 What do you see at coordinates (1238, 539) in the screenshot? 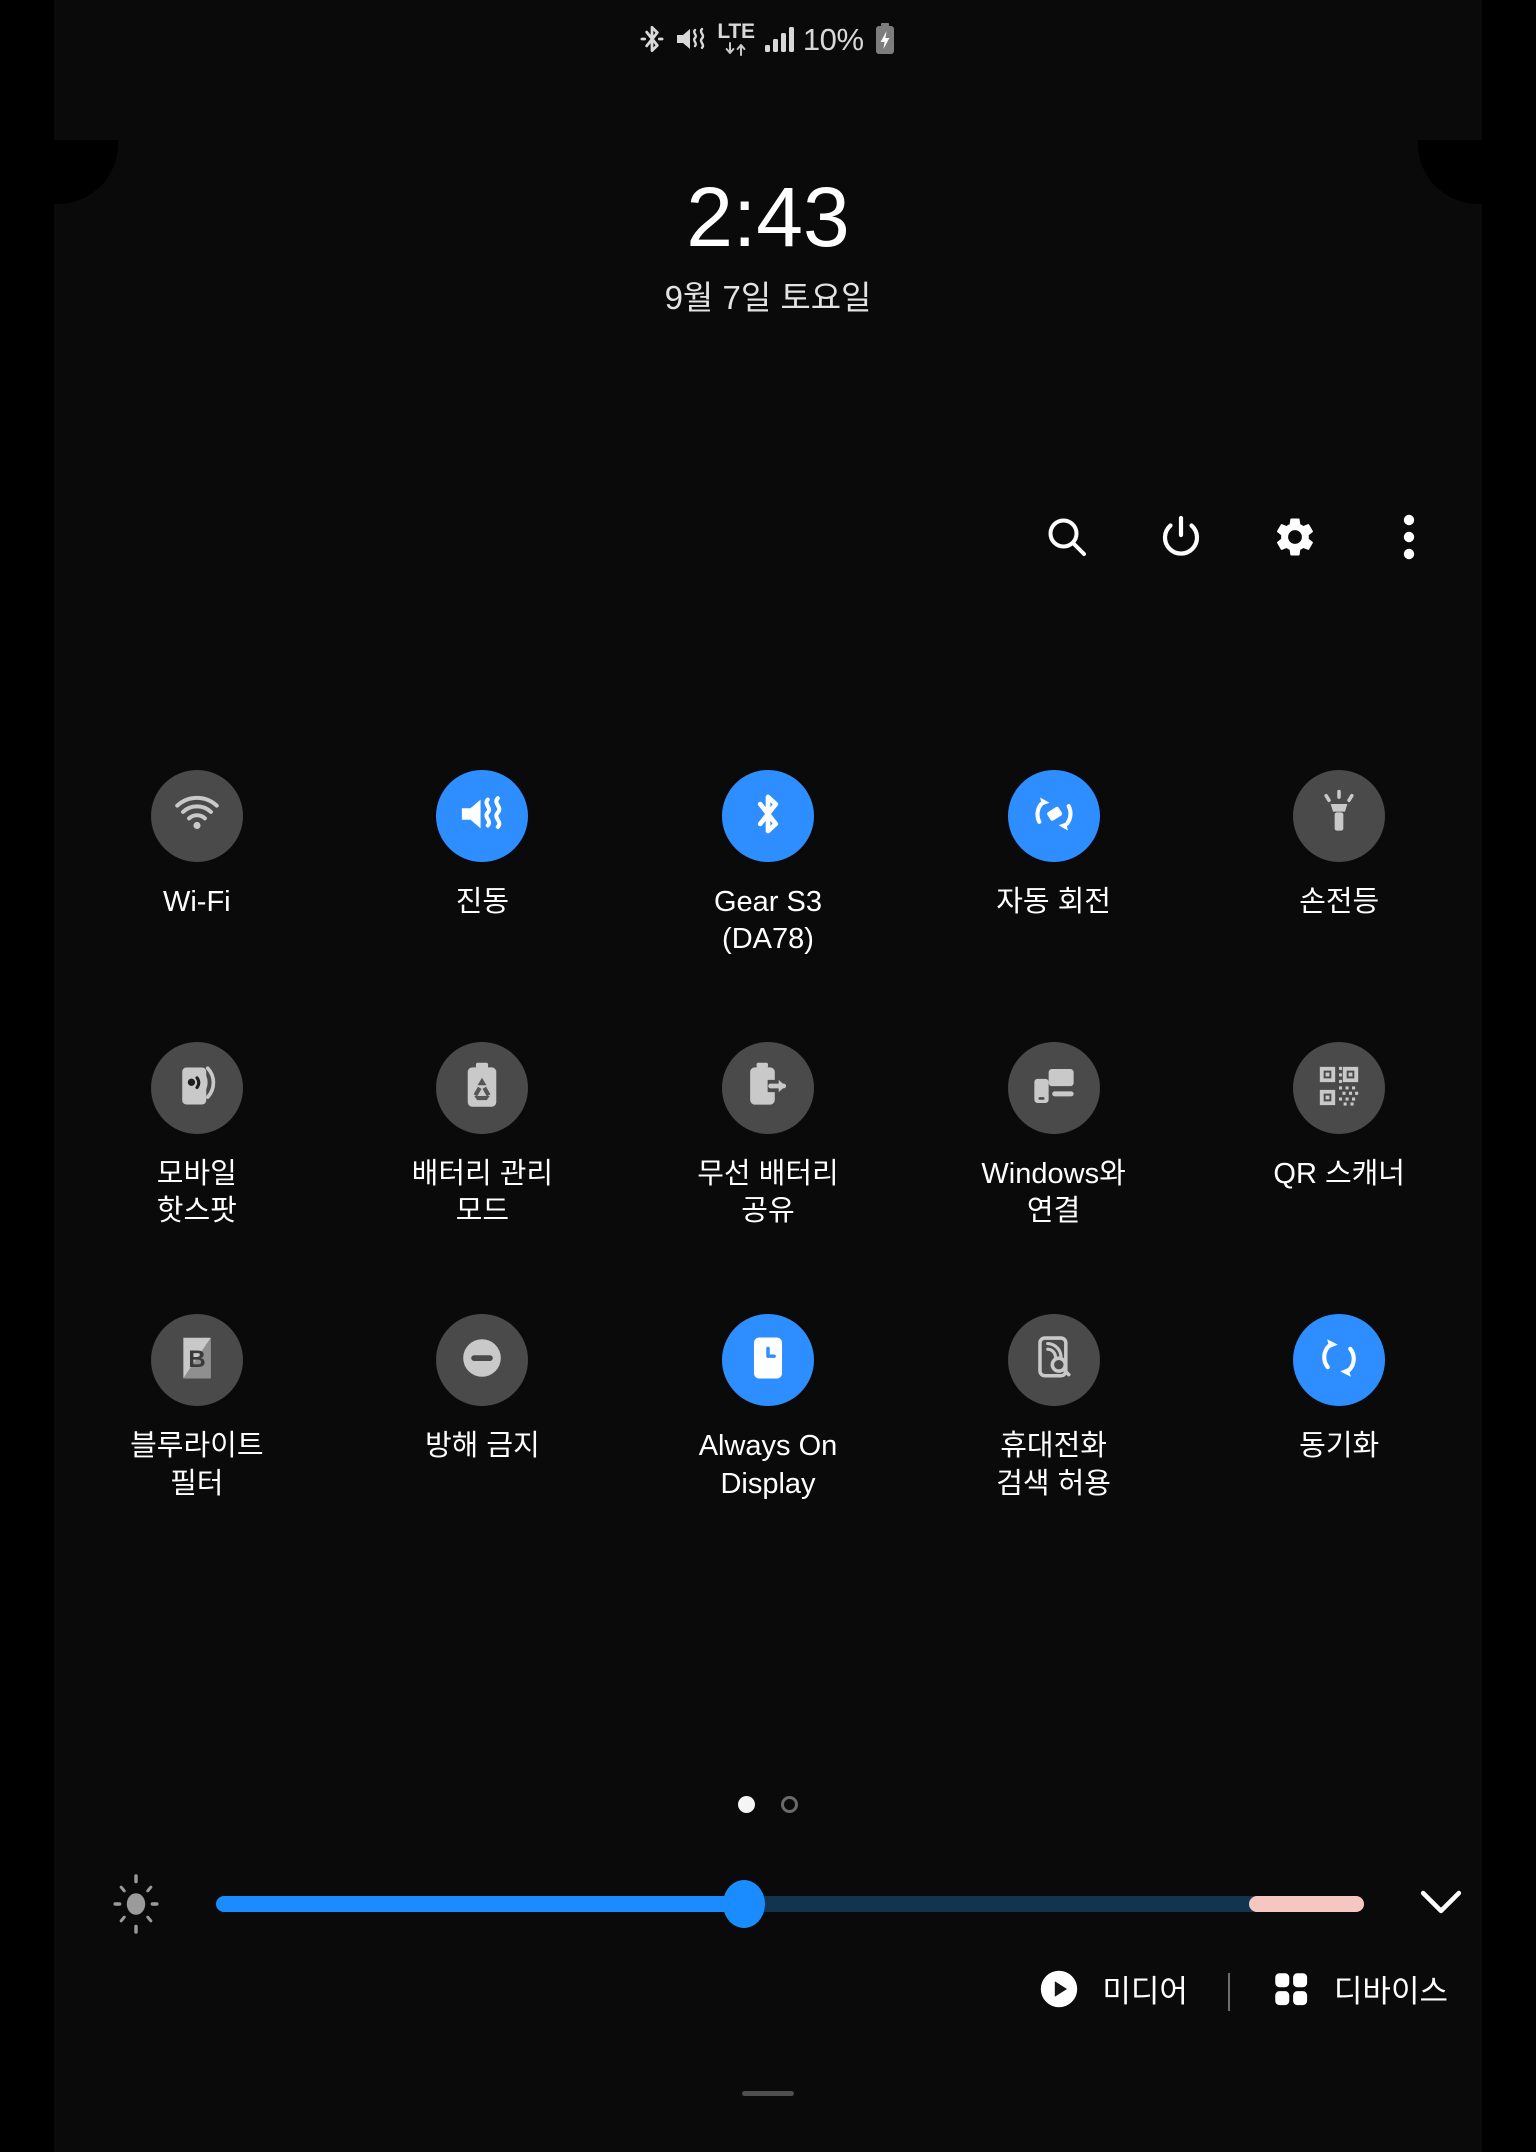
I see `header-action-row` at bounding box center [1238, 539].